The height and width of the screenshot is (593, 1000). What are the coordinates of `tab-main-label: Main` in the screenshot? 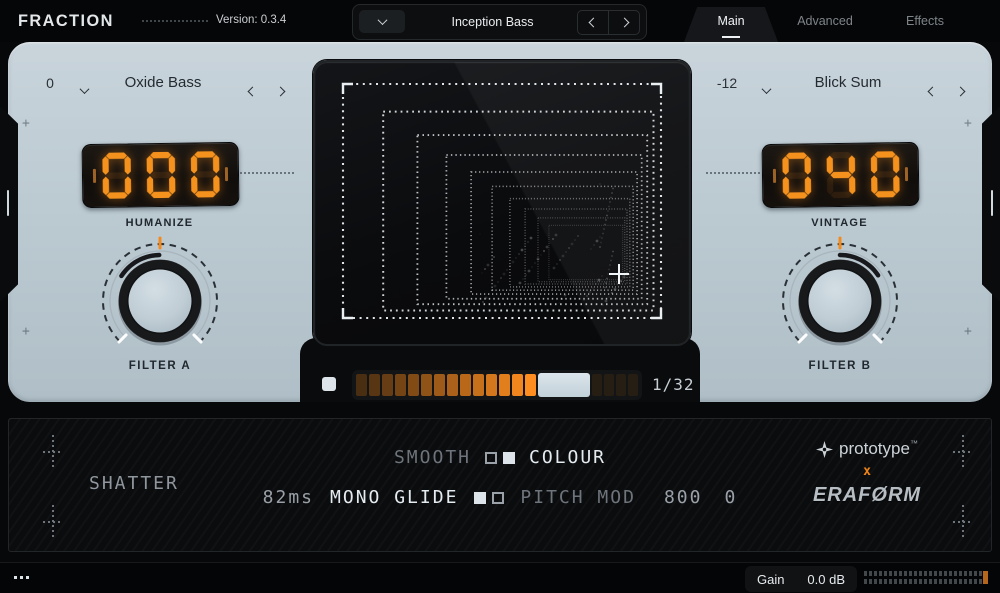 It's located at (731, 21).